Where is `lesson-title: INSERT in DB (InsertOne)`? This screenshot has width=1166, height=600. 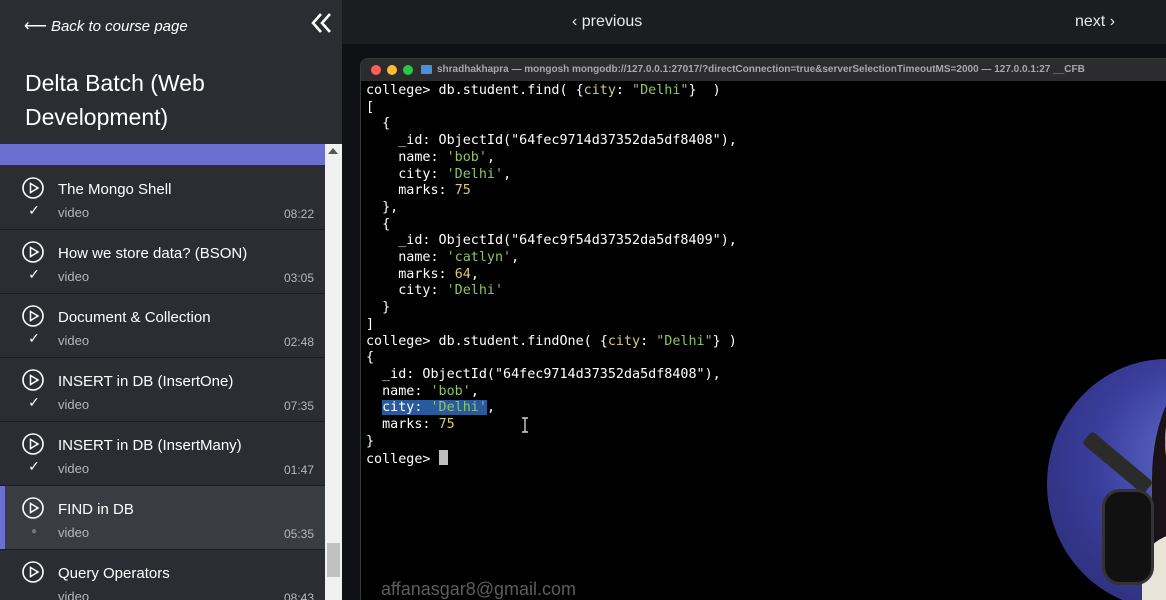
lesson-title: INSERT in DB (InsertOne) is located at coordinates (146, 381).